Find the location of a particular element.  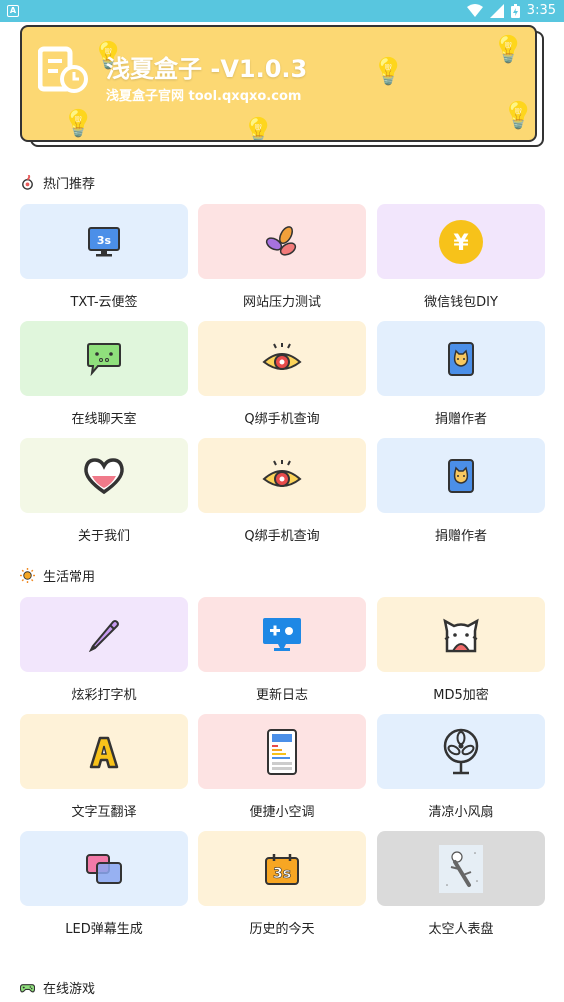

gamepad-icon is located at coordinates (27, 988).